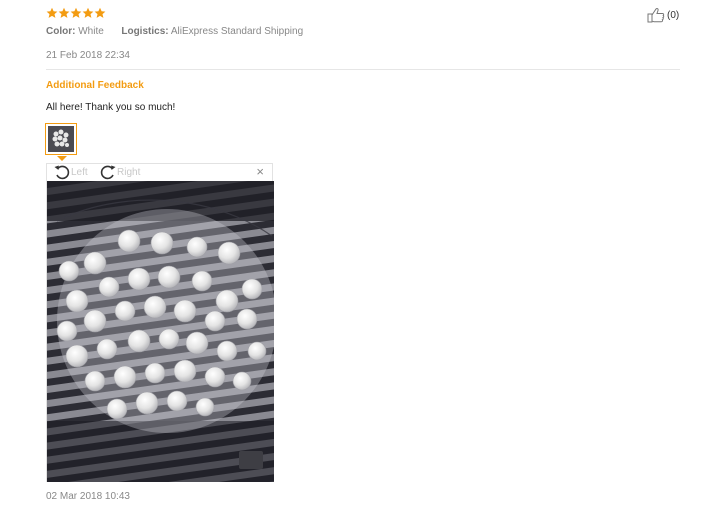  What do you see at coordinates (79, 172) in the screenshot?
I see `rotate-left-label: Left` at bounding box center [79, 172].